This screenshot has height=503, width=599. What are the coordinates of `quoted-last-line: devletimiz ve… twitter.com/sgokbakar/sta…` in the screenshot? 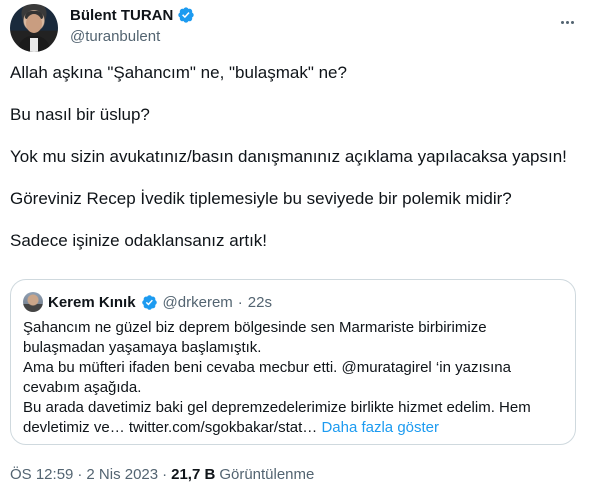 It's located at (293, 428).